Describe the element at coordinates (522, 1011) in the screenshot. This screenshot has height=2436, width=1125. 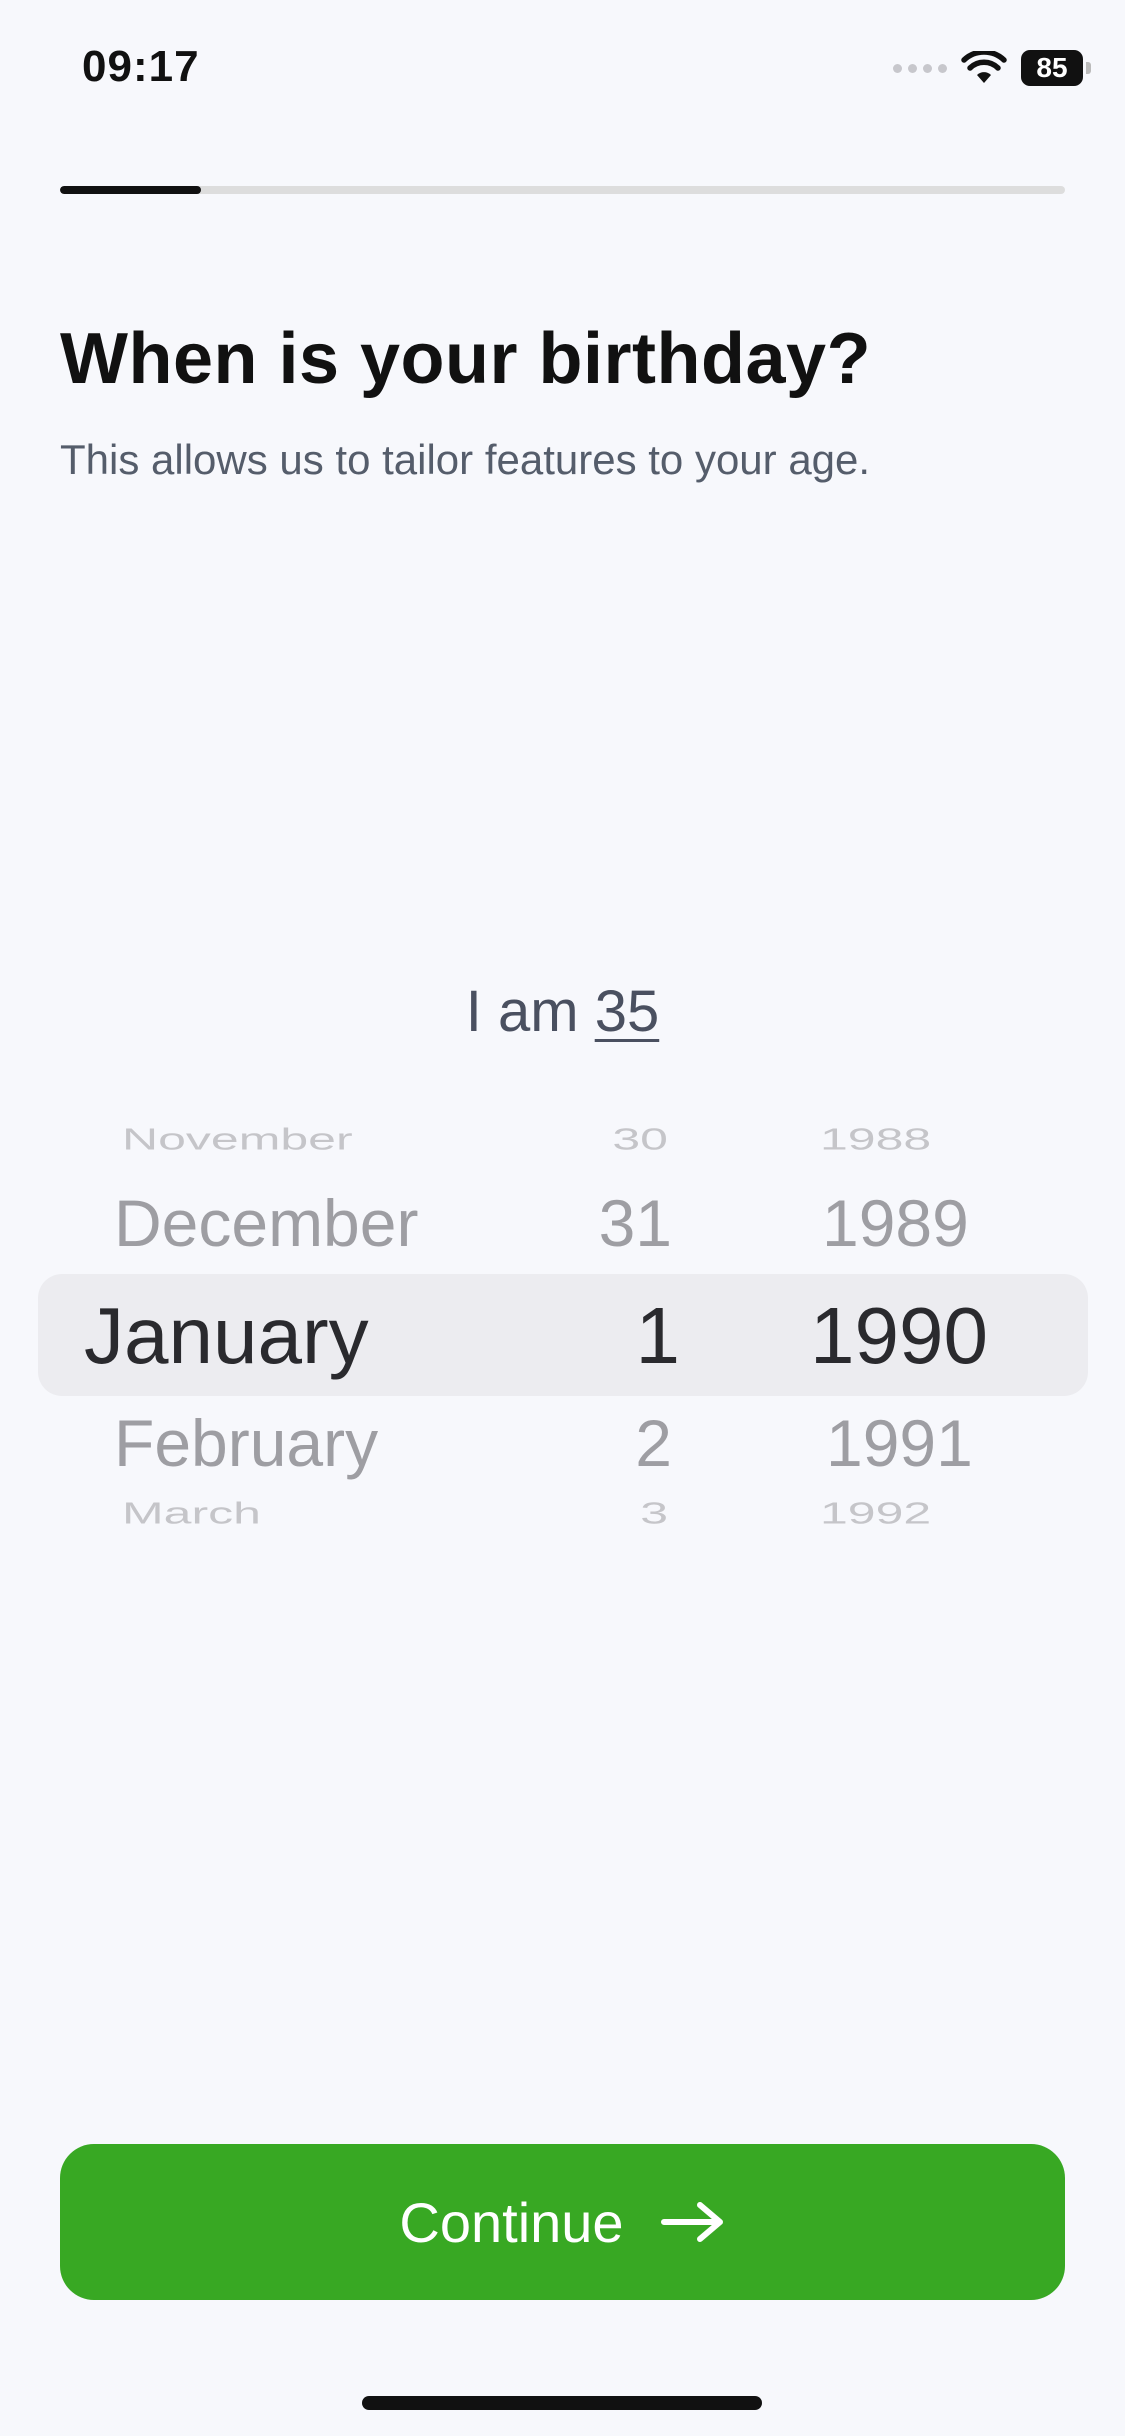
I see `age-prefix: I am` at that location.